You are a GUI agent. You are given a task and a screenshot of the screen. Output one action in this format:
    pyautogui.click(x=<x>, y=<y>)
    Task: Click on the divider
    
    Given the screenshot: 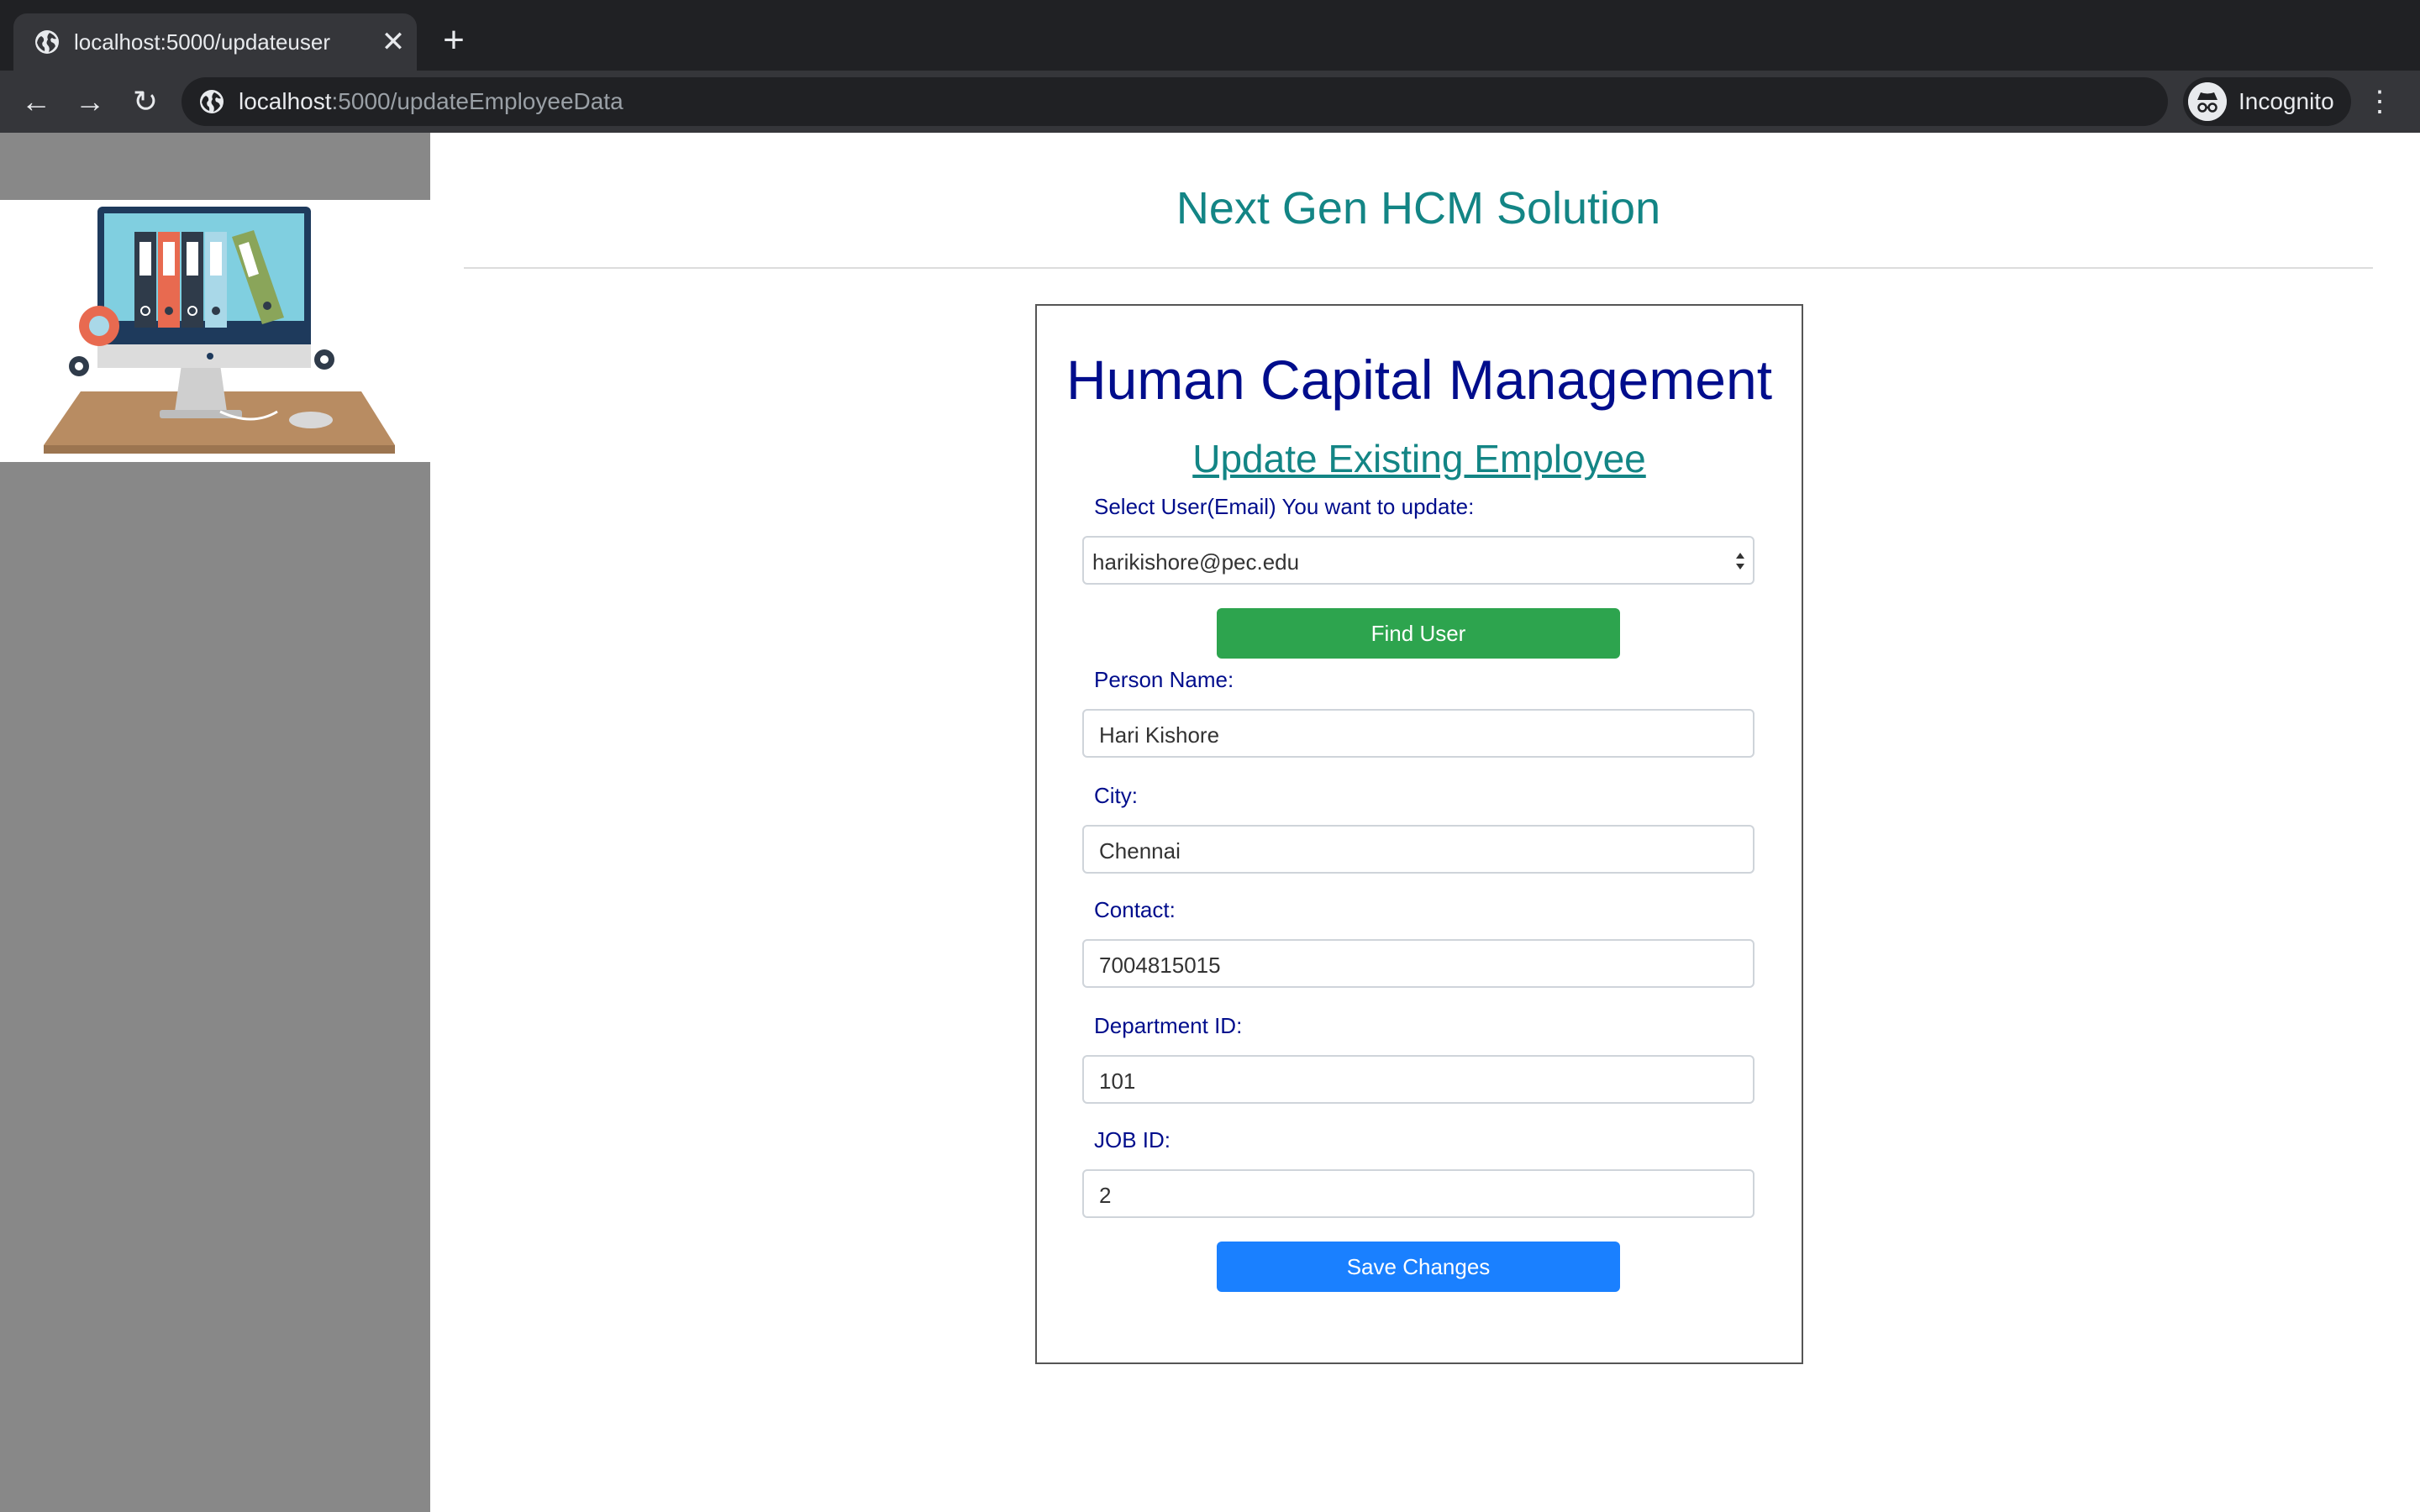 What is the action you would take?
    pyautogui.click(x=1418, y=268)
    